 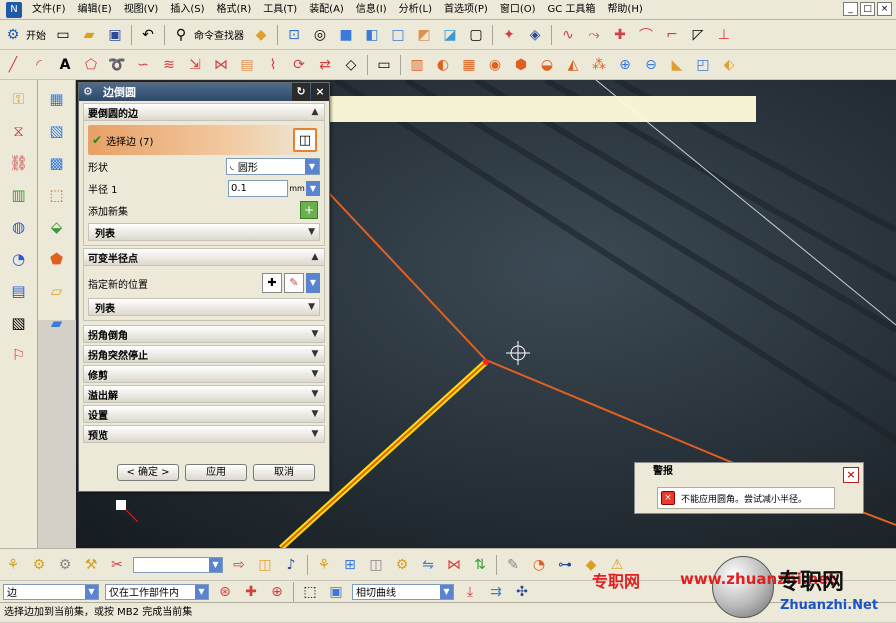 I want to click on reposition-icon: ⚒, so click(x=91, y=565).